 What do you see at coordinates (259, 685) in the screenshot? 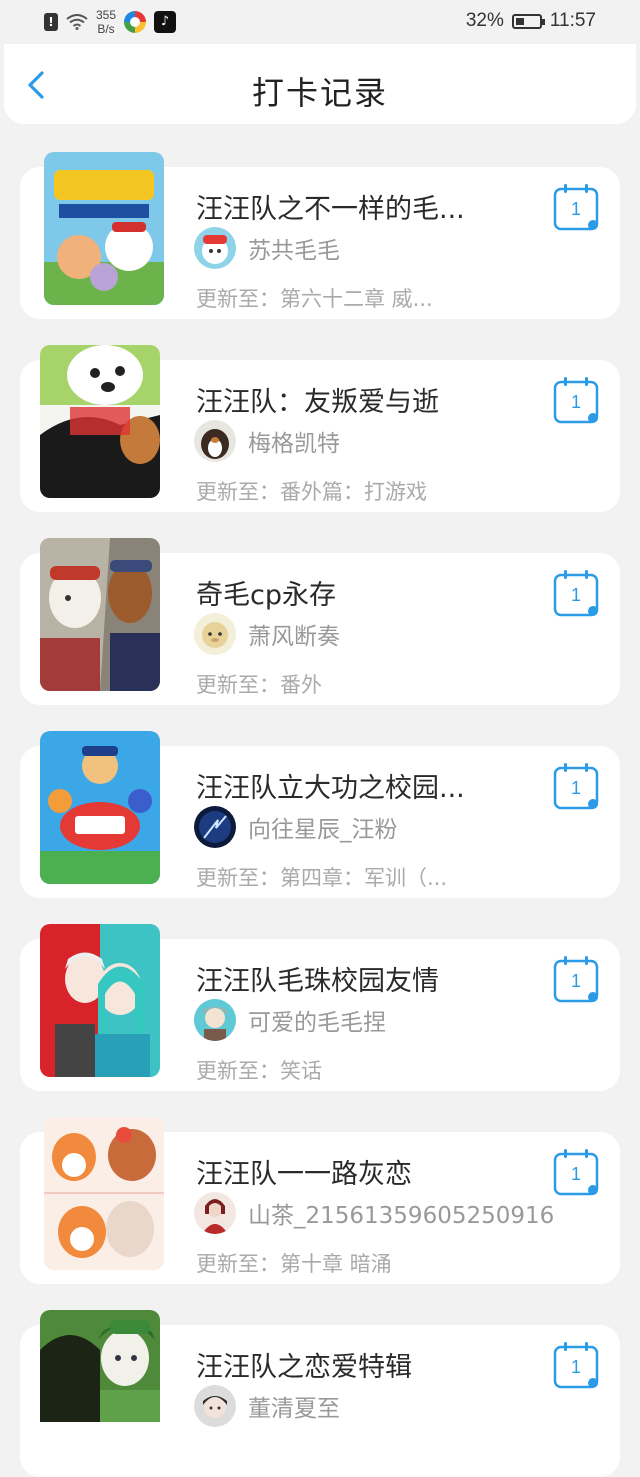
I see `update-status: 更新至：番外` at bounding box center [259, 685].